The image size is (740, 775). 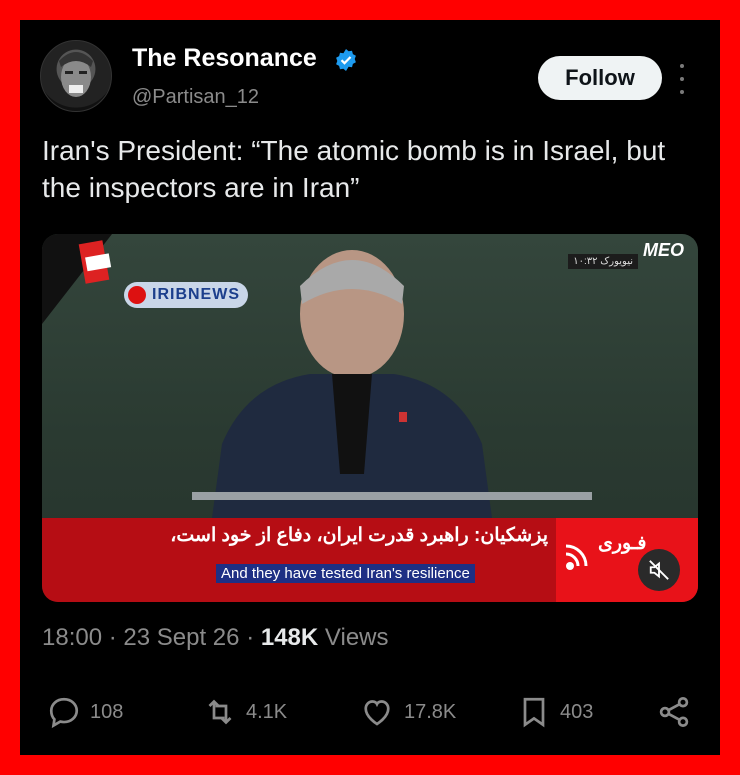 I want to click on bookmark-button: 403, so click(x=554, y=712).